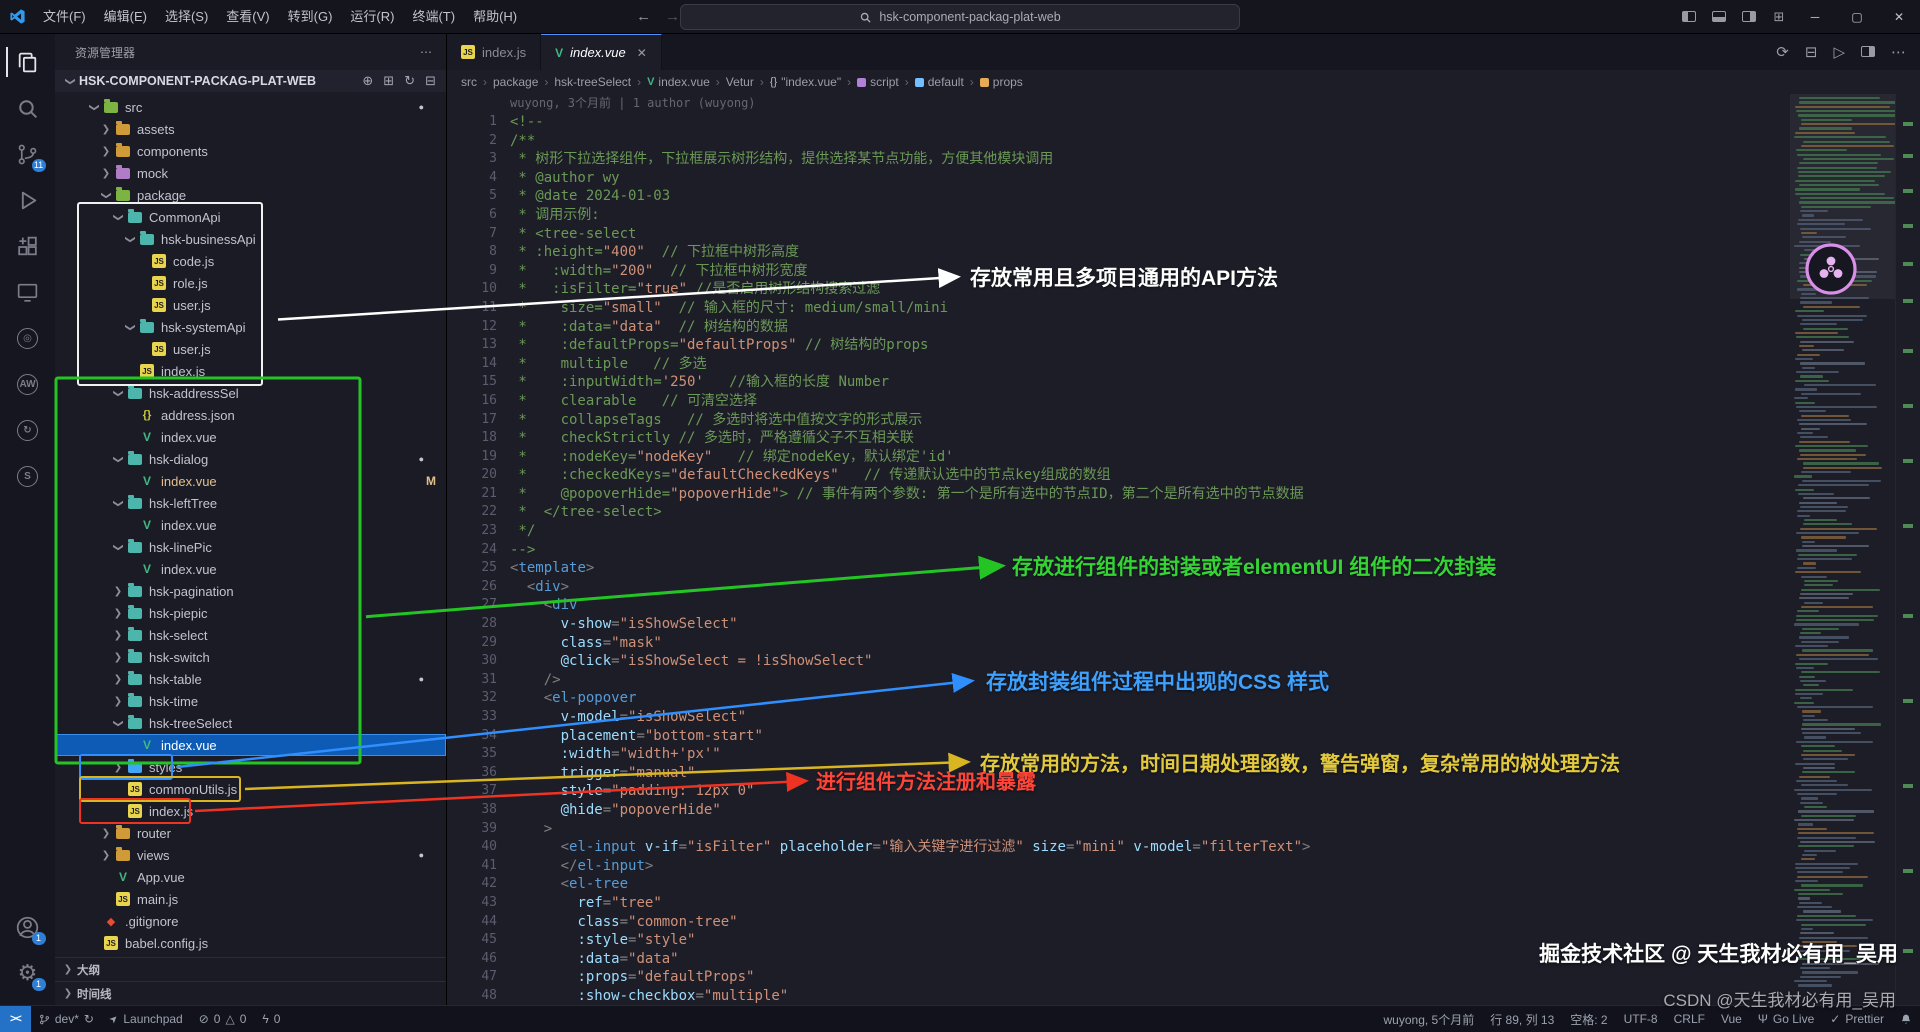 Image resolution: width=1920 pixels, height=1032 pixels. I want to click on explorer-more-icon: ⋯, so click(426, 52).